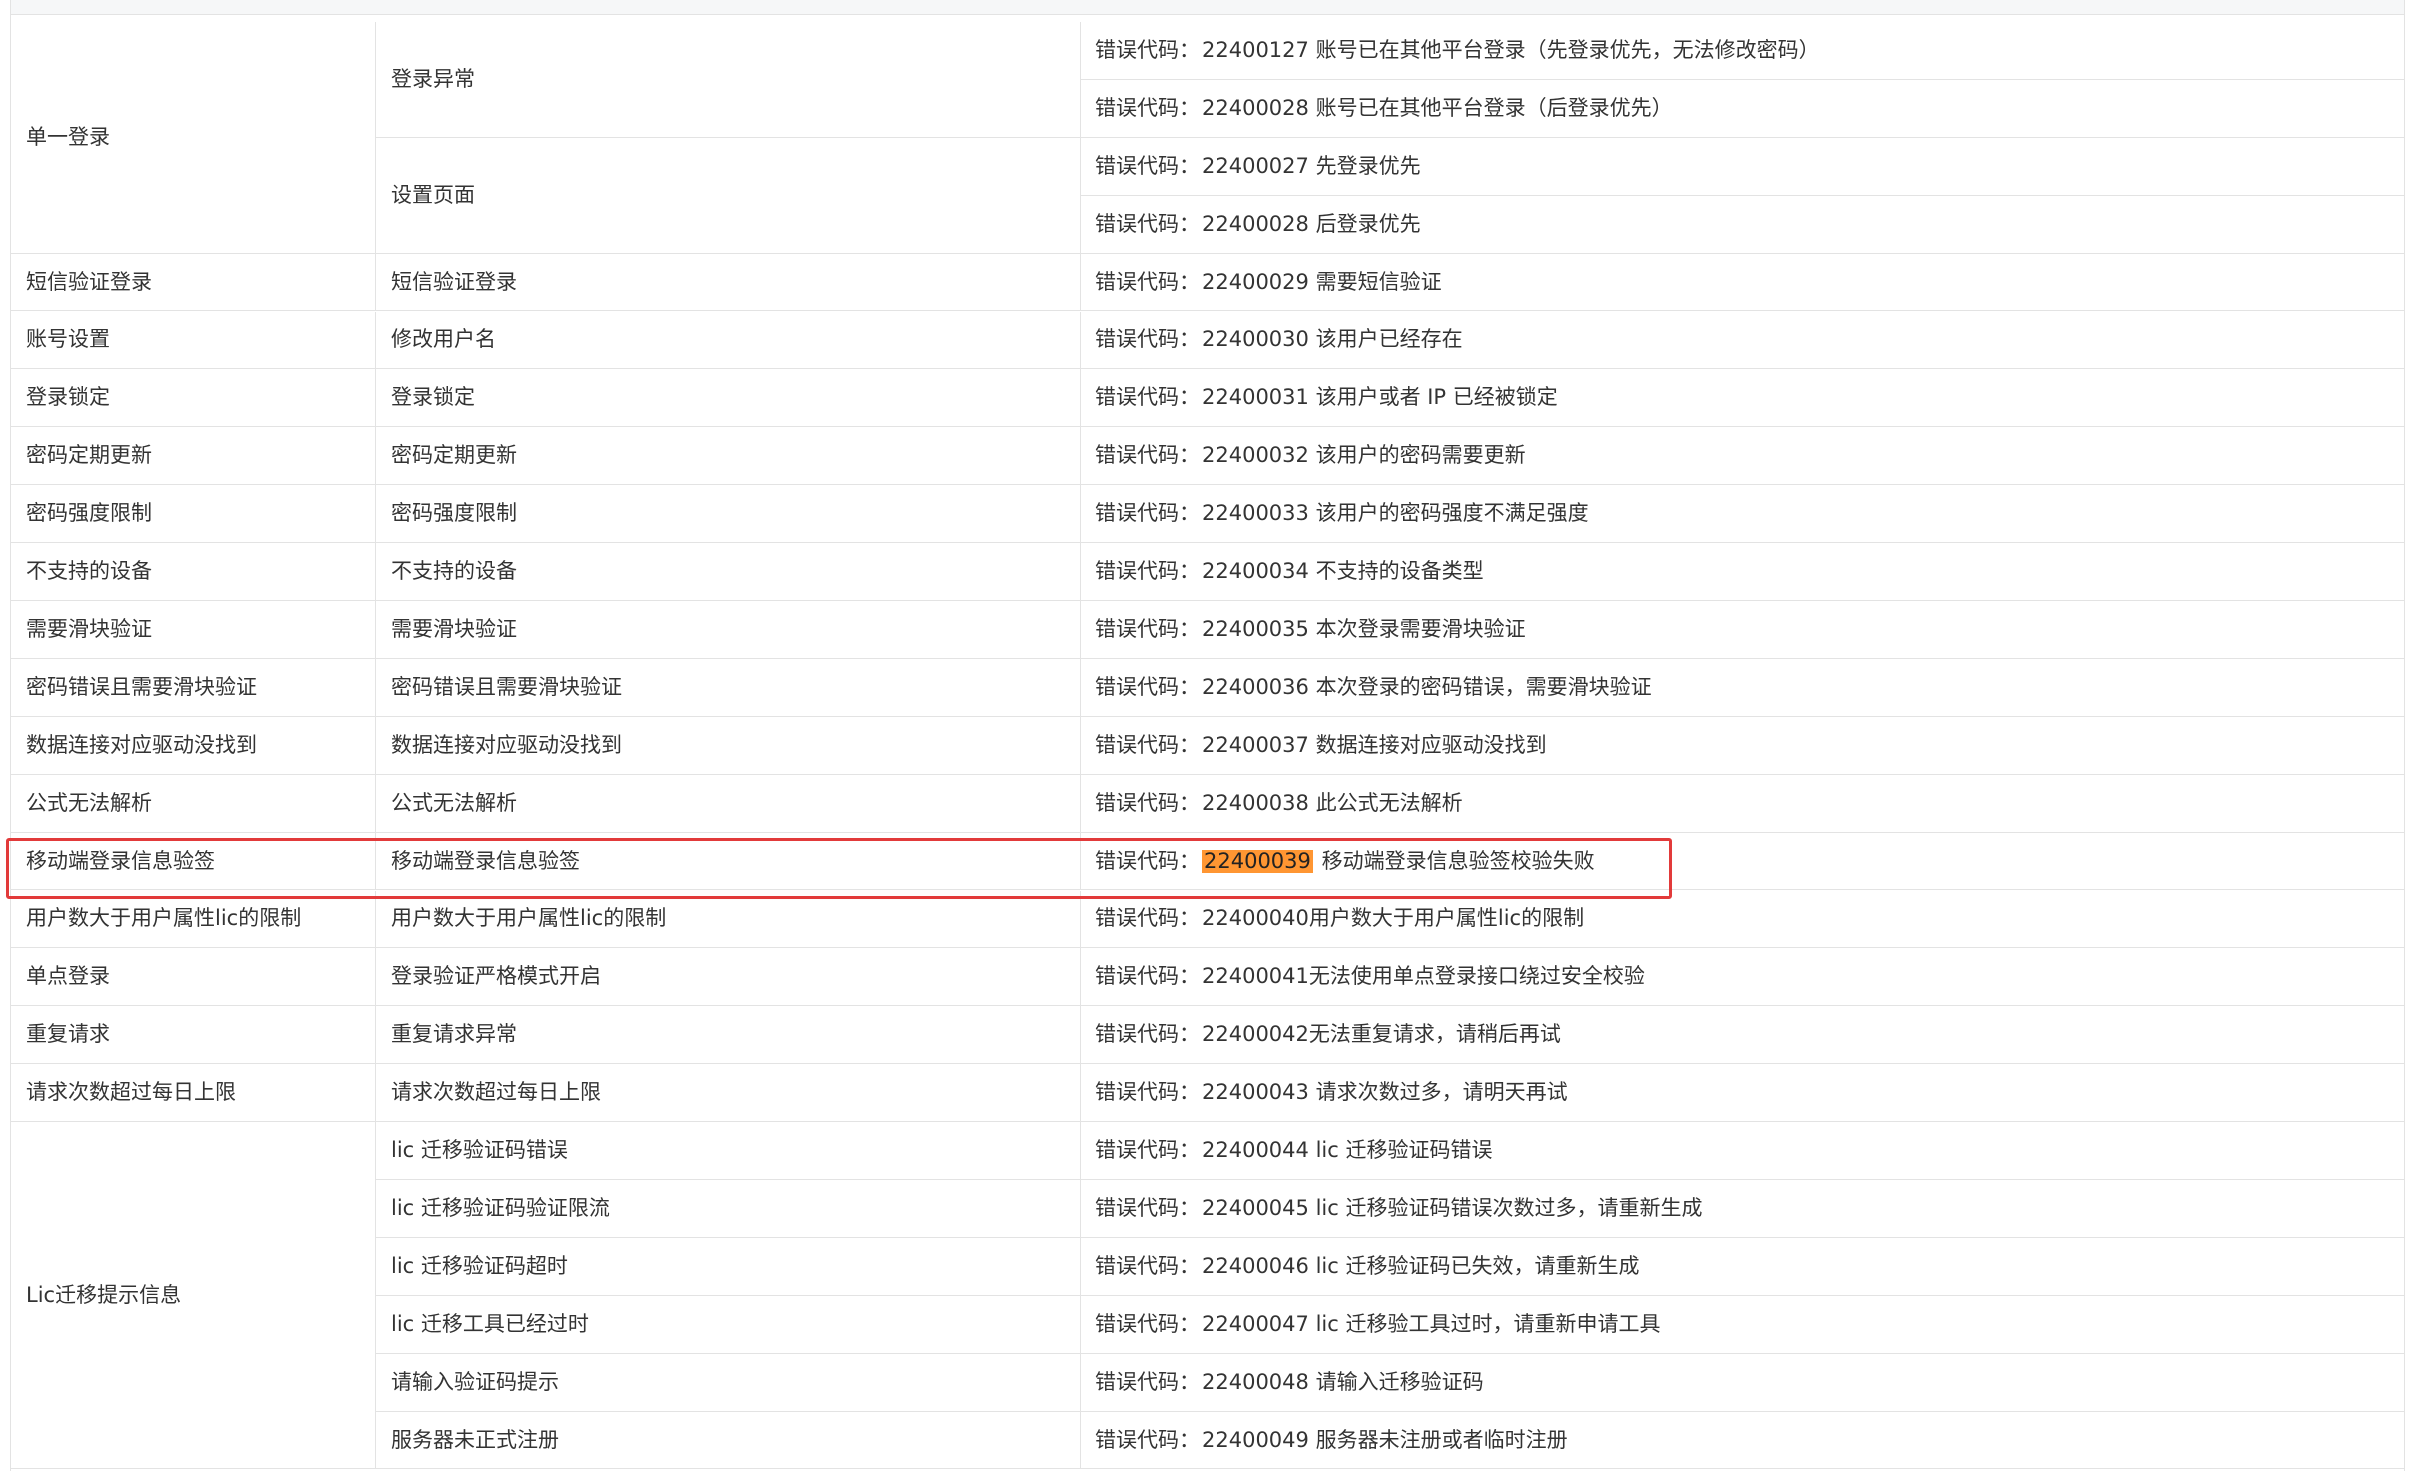 The image size is (2412, 1471). What do you see at coordinates (728, 1266) in the screenshot?
I see `scene-cell: lic 迁移验证码超时` at bounding box center [728, 1266].